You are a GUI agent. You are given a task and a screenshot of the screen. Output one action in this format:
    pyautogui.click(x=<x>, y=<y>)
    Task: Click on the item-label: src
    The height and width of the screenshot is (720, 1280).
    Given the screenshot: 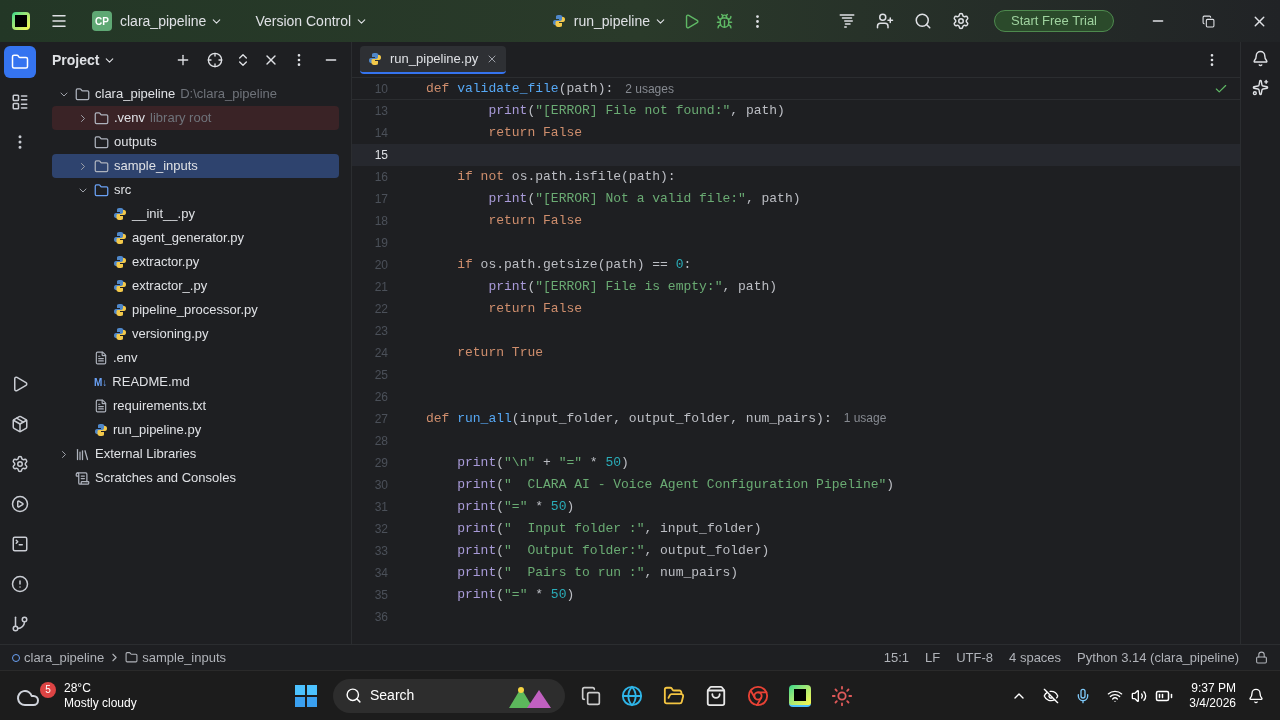 What is the action you would take?
    pyautogui.click(x=123, y=190)
    